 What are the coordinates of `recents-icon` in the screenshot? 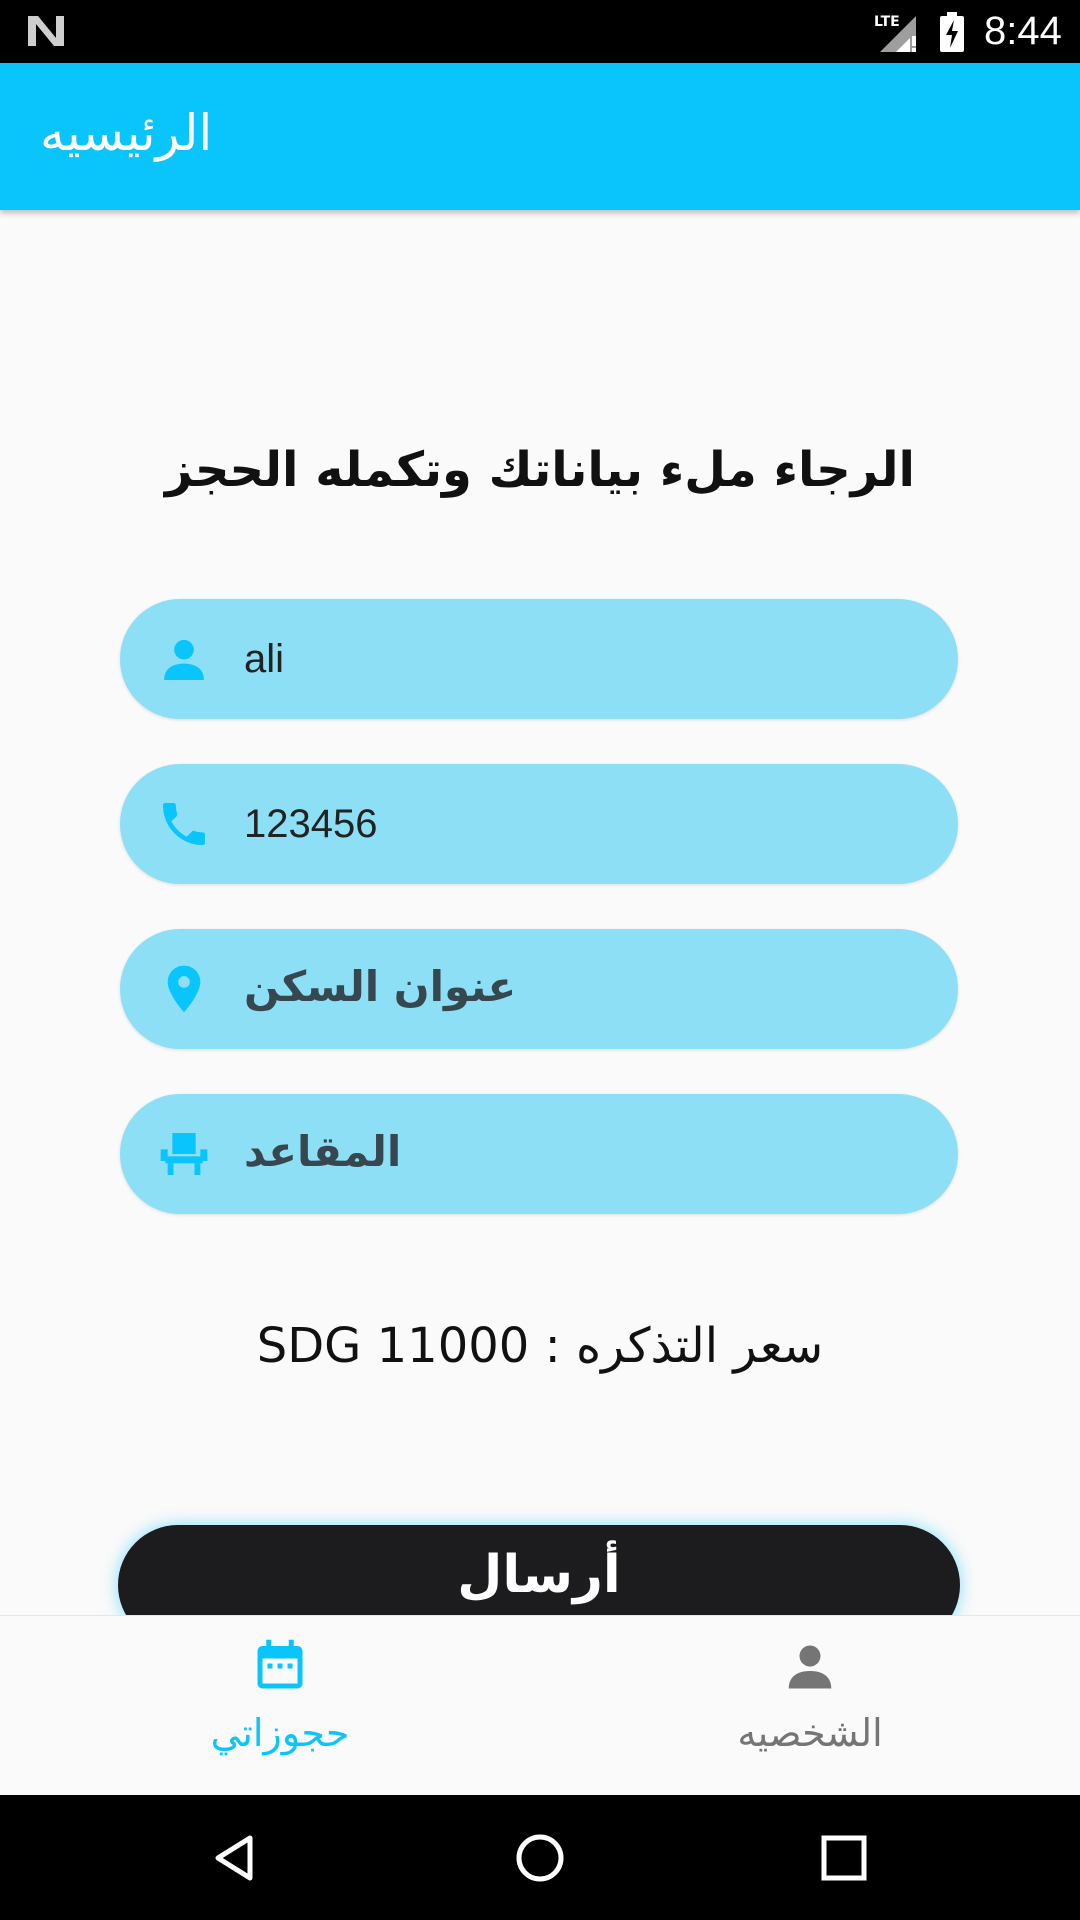 It's located at (844, 1858).